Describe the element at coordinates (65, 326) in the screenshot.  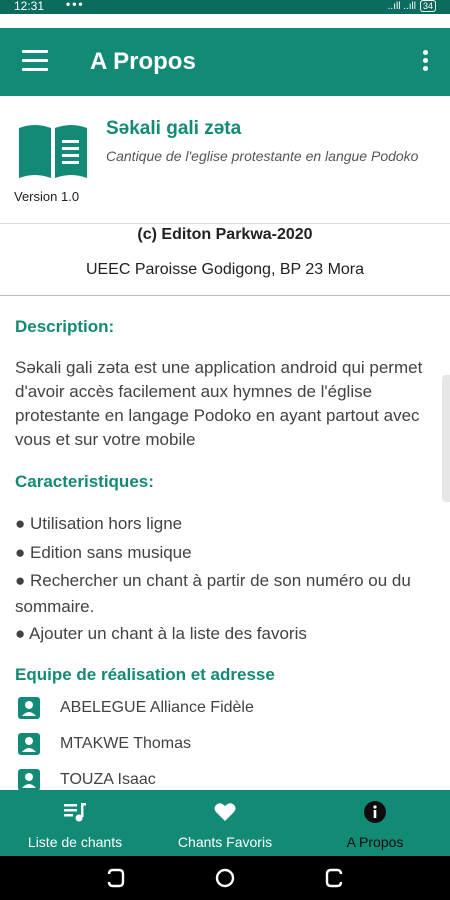
I see `description-heading: Description:` at that location.